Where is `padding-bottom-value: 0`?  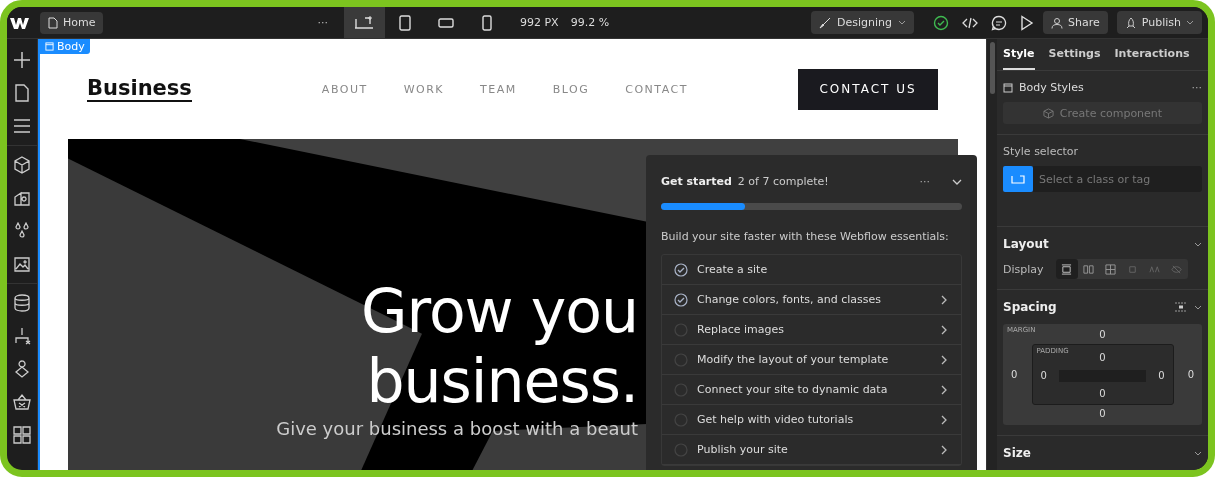
padding-bottom-value: 0 is located at coordinates (1102, 394).